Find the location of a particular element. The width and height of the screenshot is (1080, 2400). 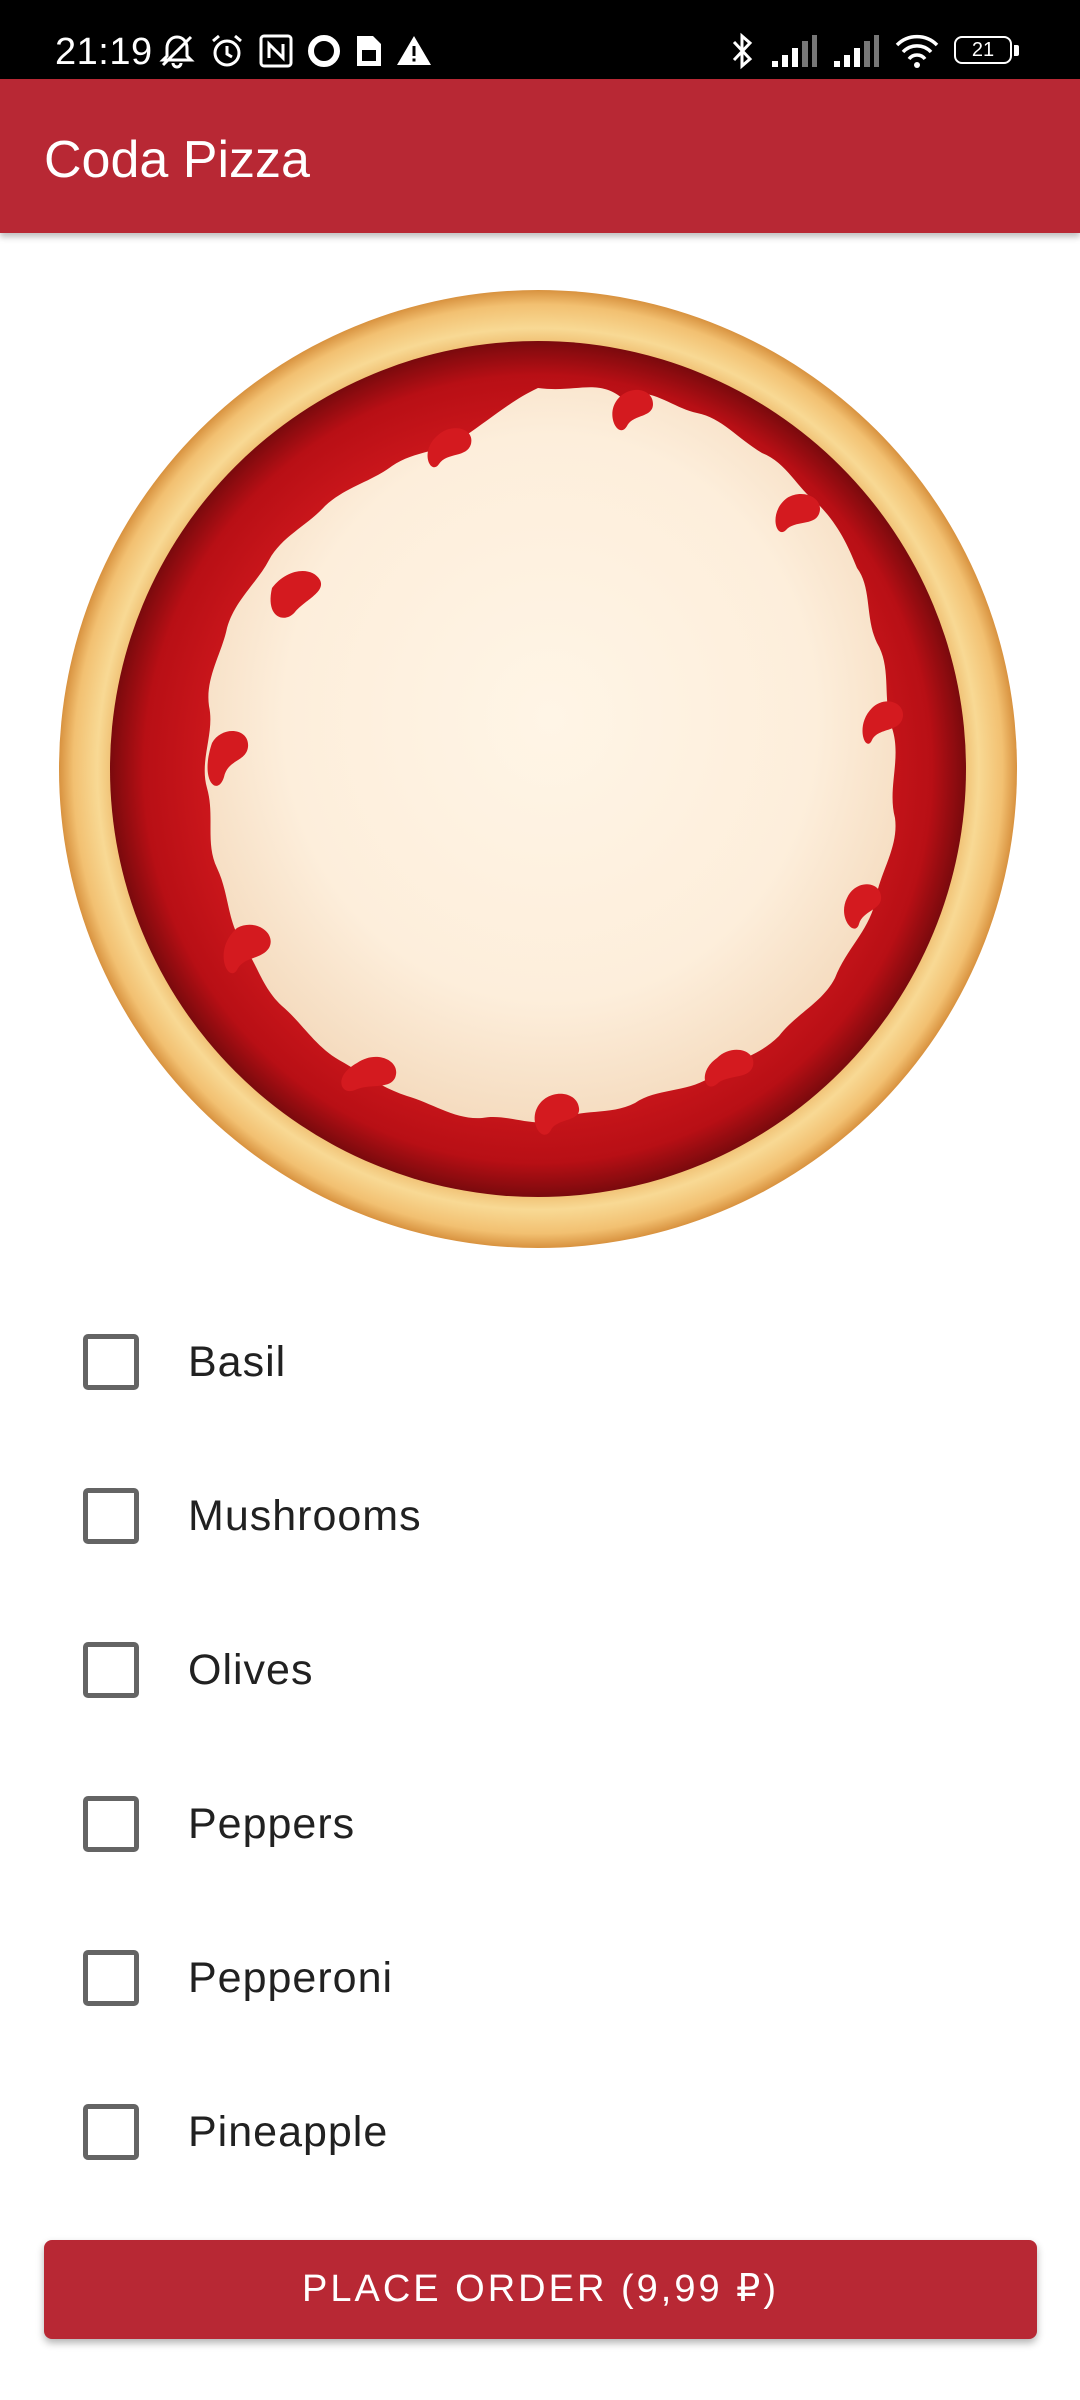

topping-label: Pepperoni is located at coordinates (291, 1978).